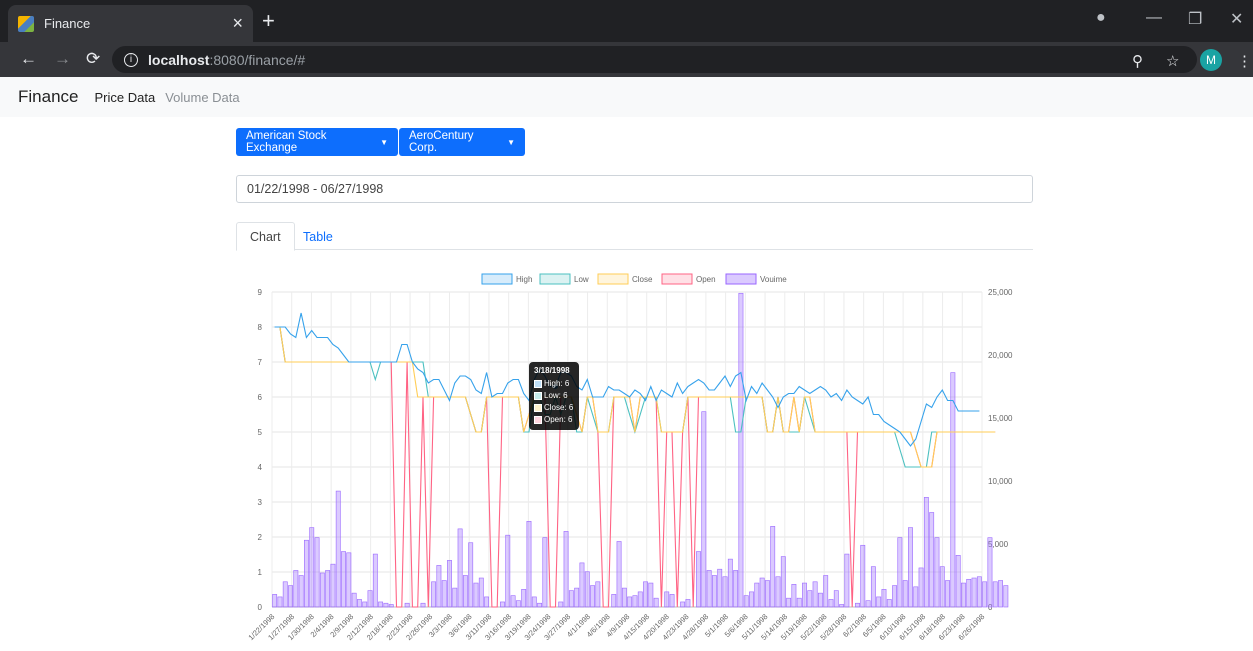 Image resolution: width=1253 pixels, height=651 pixels. What do you see at coordinates (124, 97) in the screenshot?
I see `nav-price-data: Price Data` at bounding box center [124, 97].